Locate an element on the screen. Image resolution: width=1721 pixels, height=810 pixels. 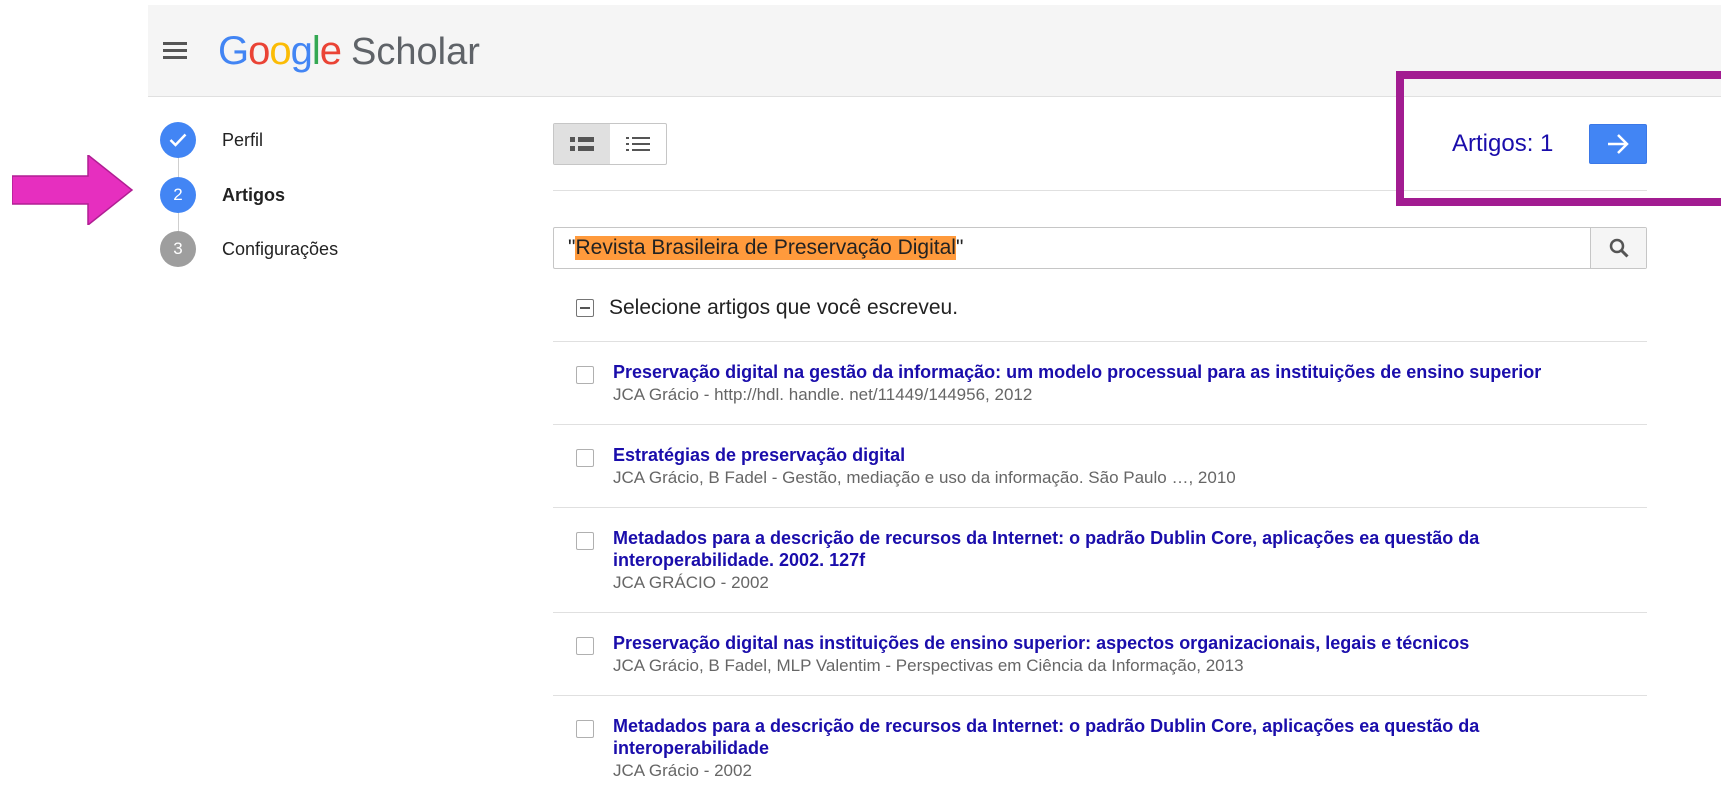
select-all-row: Selecione artigos que você escreveu. is located at coordinates (767, 308).